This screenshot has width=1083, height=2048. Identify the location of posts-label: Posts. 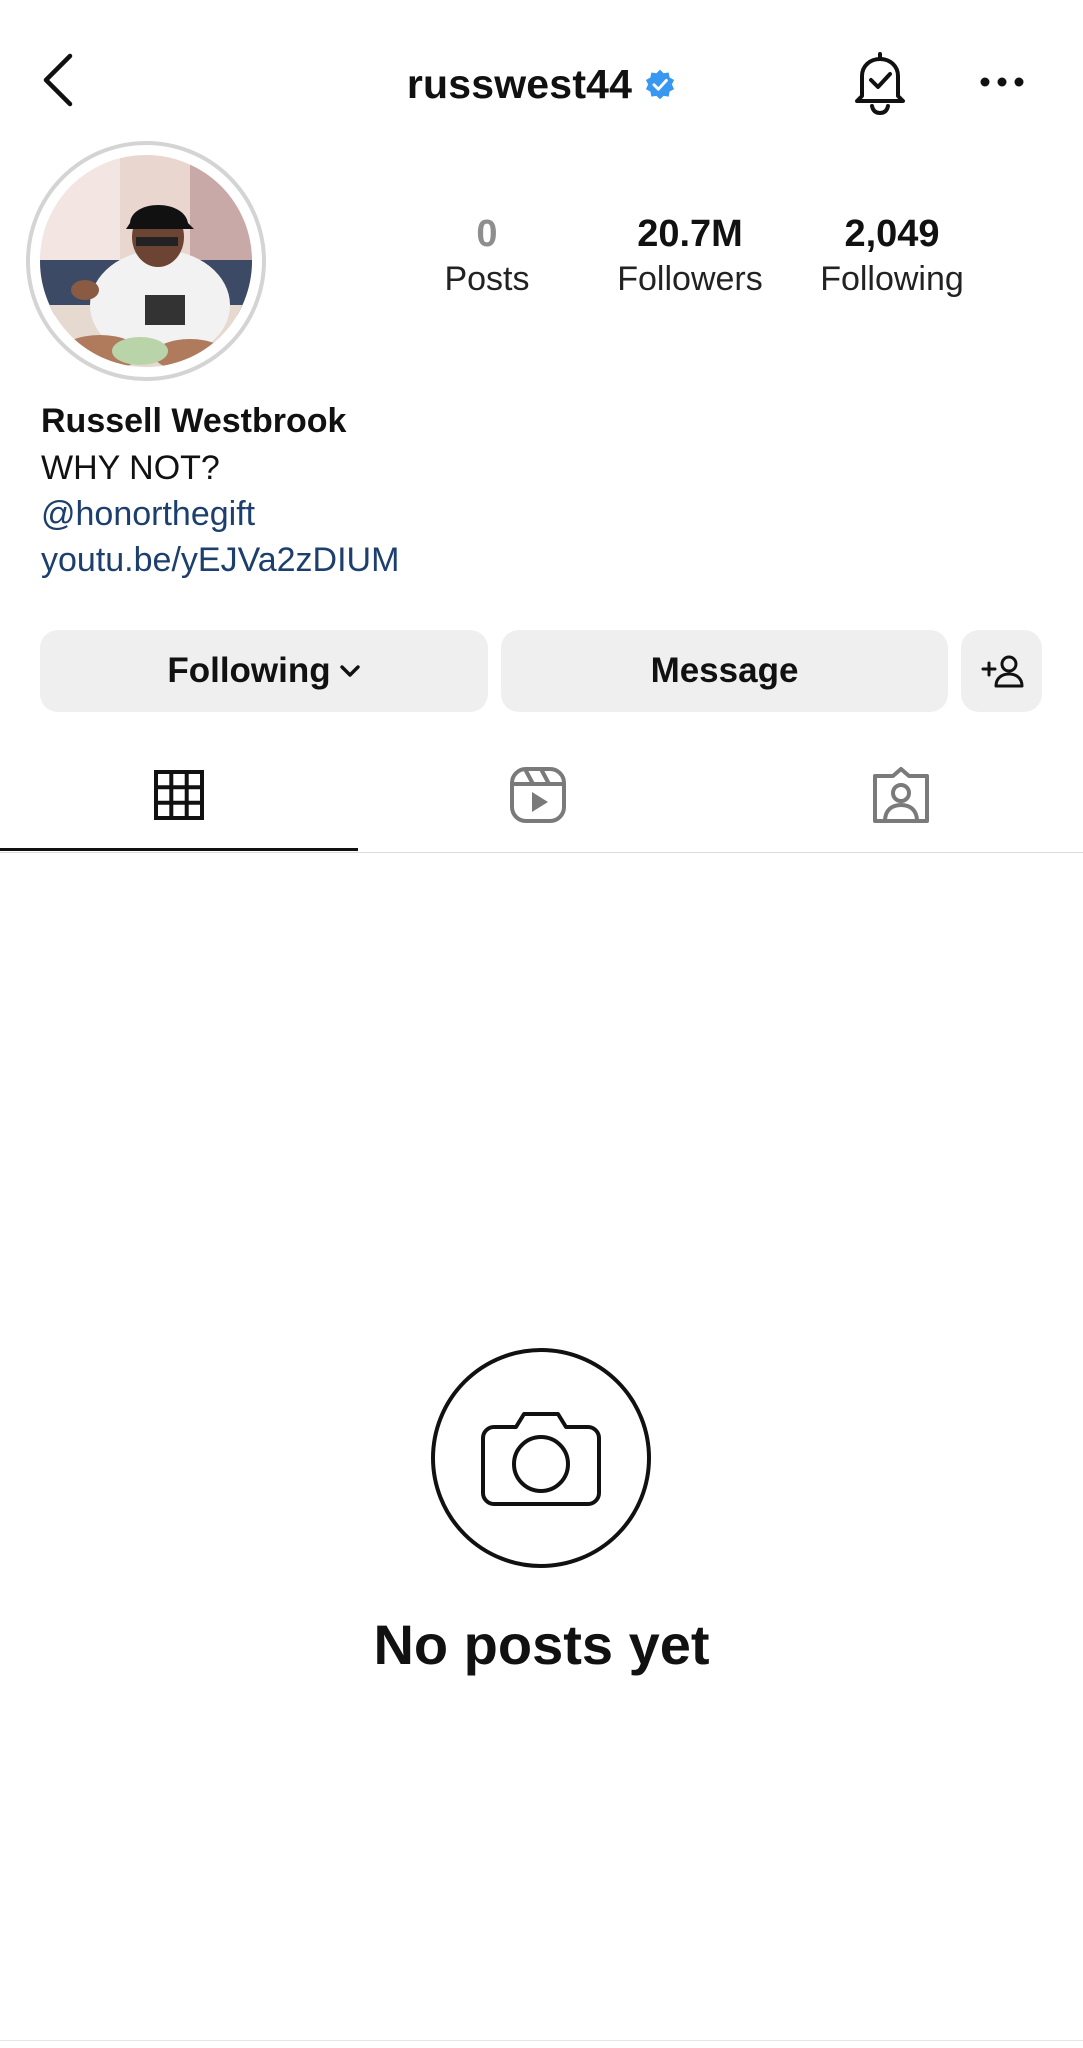
(487, 278).